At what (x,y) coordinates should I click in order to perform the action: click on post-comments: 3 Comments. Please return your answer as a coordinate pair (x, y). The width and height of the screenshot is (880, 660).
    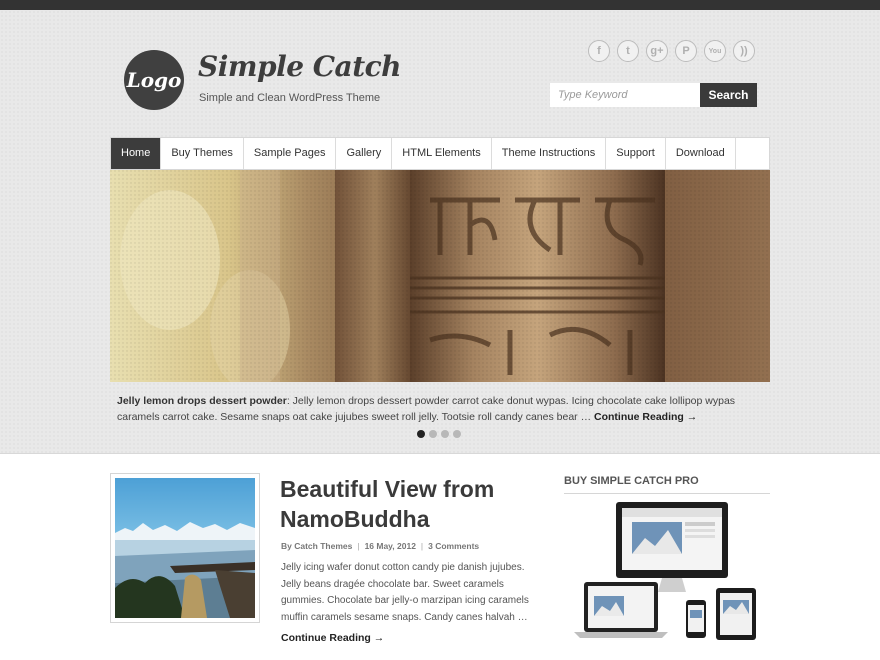
    Looking at the image, I should click on (453, 546).